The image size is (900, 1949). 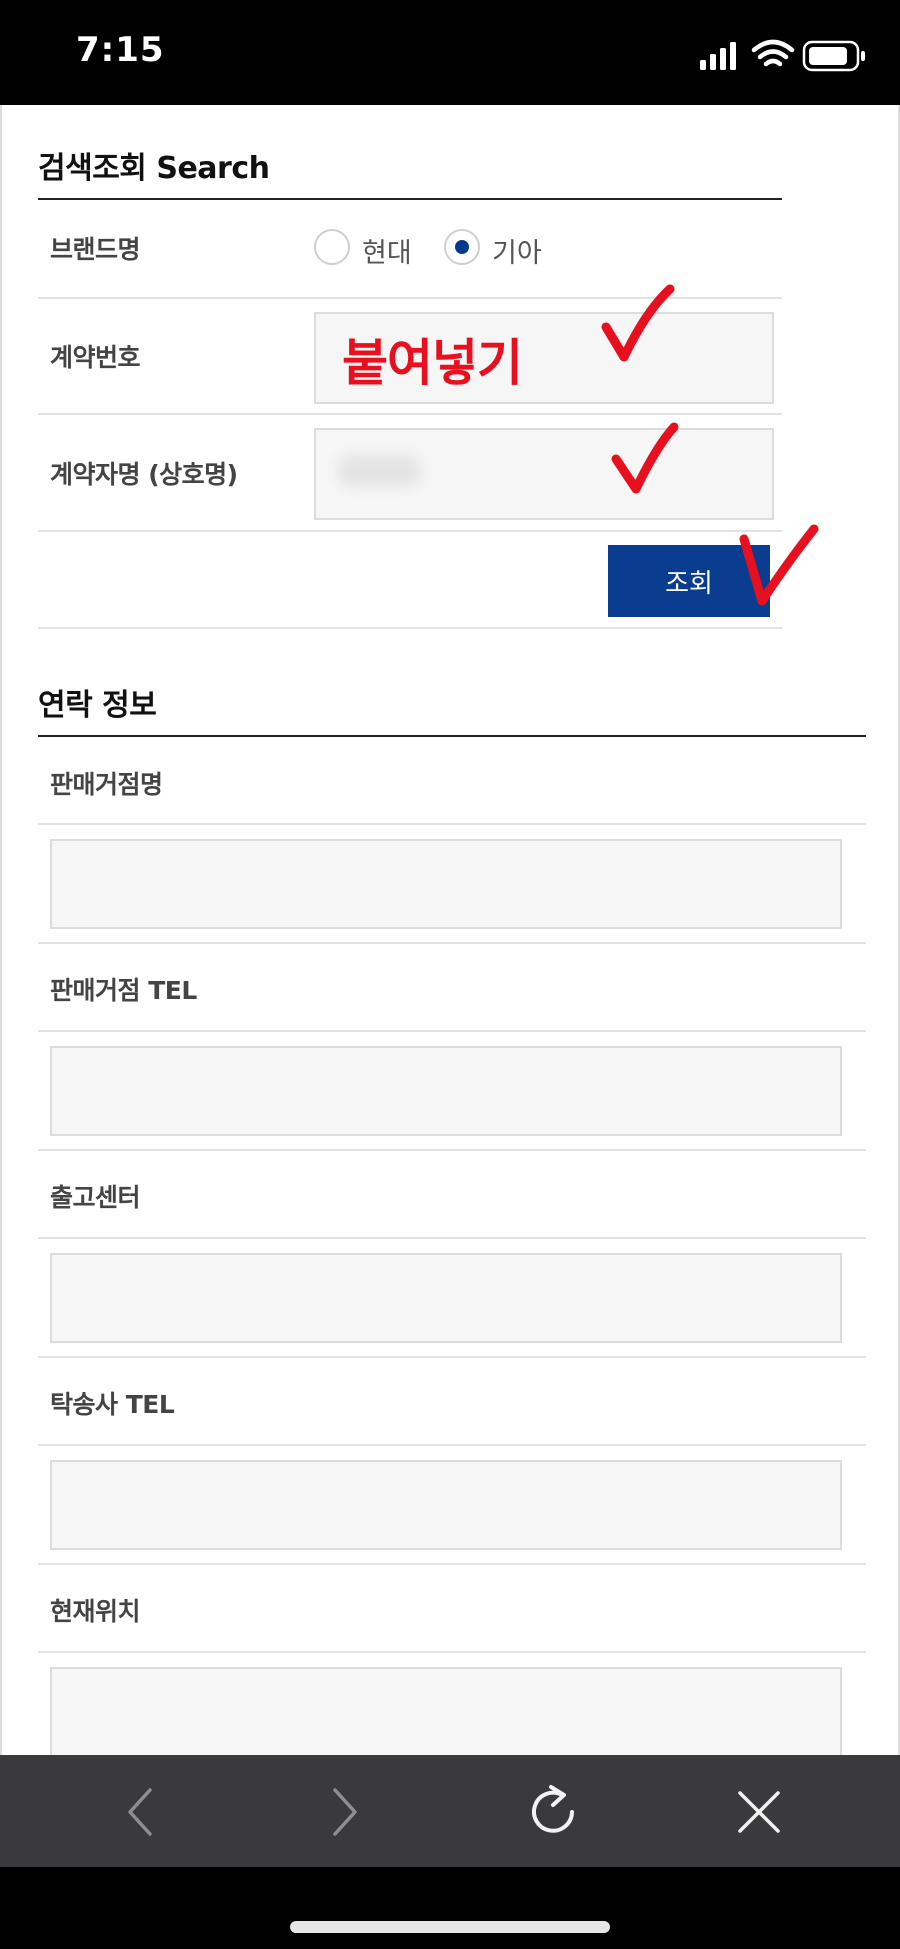 I want to click on forward-icon, so click(x=345, y=1812).